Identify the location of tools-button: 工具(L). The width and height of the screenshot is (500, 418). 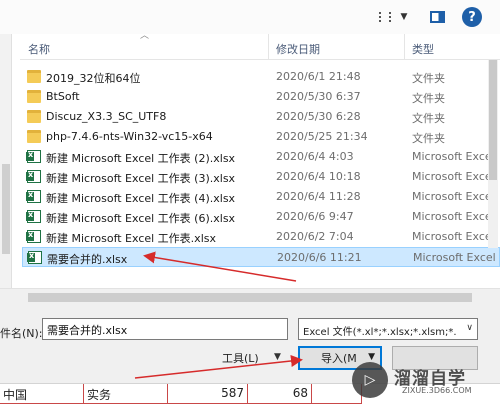
(240, 359).